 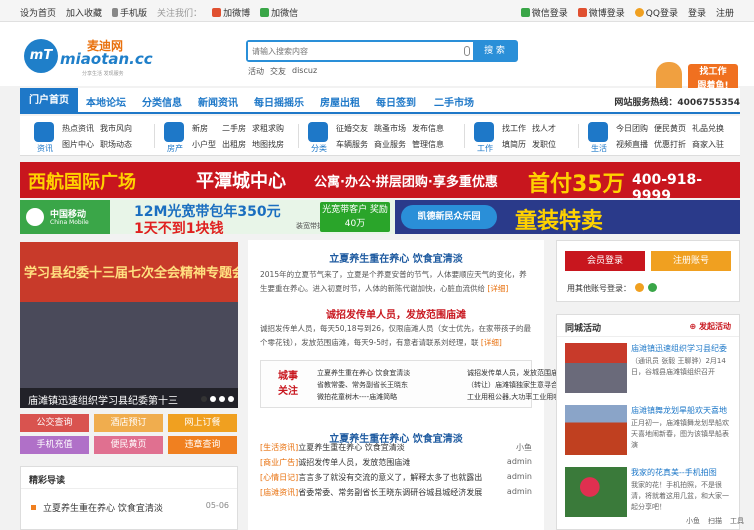 I want to click on nav-portal-home: 门户首页, so click(x=49, y=101).